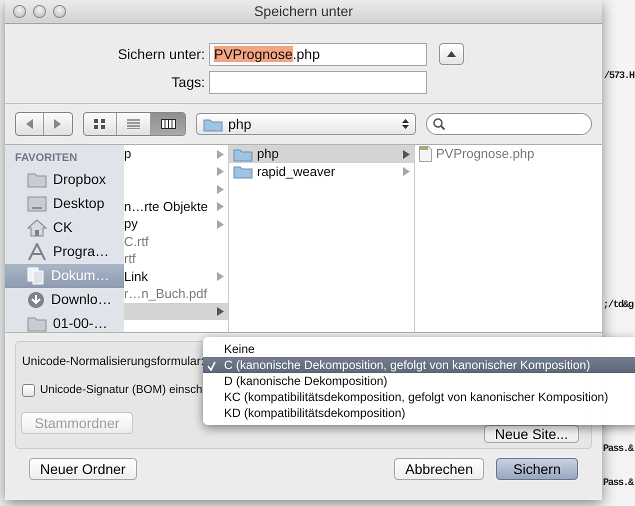 The height and width of the screenshot is (506, 635). I want to click on file-row: PVPrognose.php, so click(508, 154).